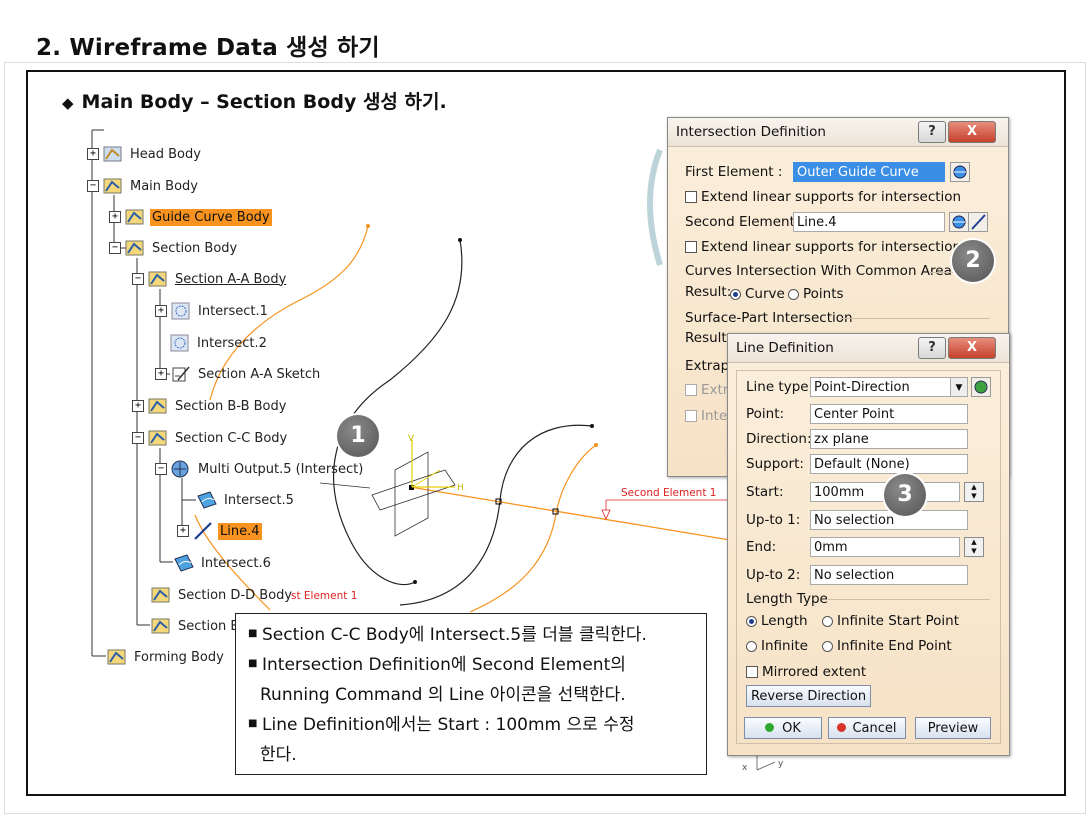 The width and height of the screenshot is (1089, 818). Describe the element at coordinates (869, 172) in the screenshot. I see `first-element-field: Outer Guide Curve` at that location.